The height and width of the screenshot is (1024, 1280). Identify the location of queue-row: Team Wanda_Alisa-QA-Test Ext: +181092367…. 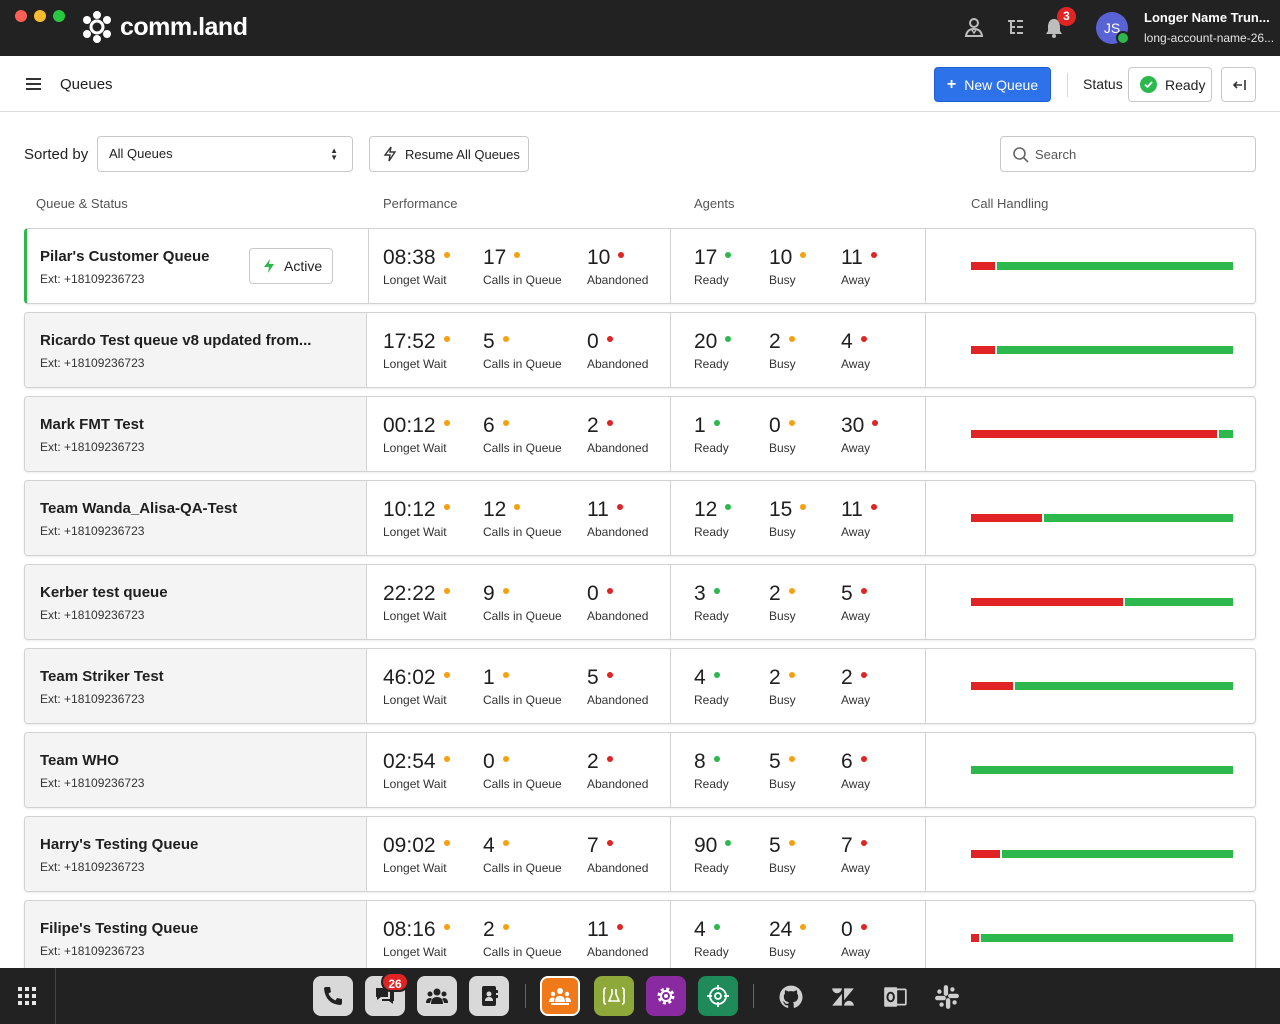
(640, 518).